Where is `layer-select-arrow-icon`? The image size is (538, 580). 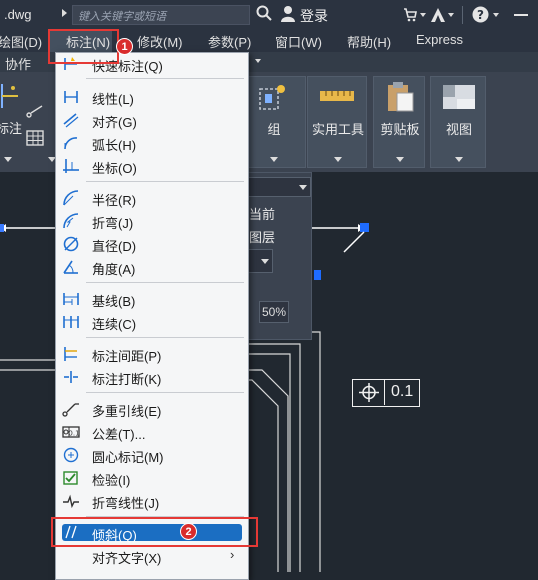
layer-select-arrow-icon is located at coordinates (303, 187).